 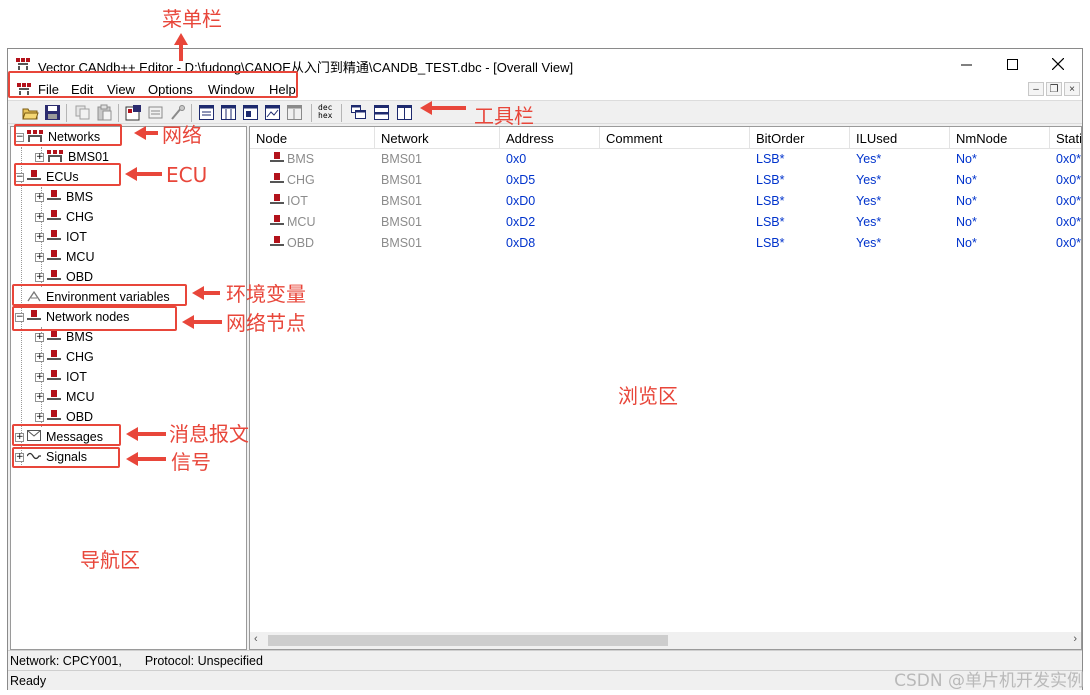 What do you see at coordinates (1072, 89) in the screenshot?
I see `mdi-close-icon: ×` at bounding box center [1072, 89].